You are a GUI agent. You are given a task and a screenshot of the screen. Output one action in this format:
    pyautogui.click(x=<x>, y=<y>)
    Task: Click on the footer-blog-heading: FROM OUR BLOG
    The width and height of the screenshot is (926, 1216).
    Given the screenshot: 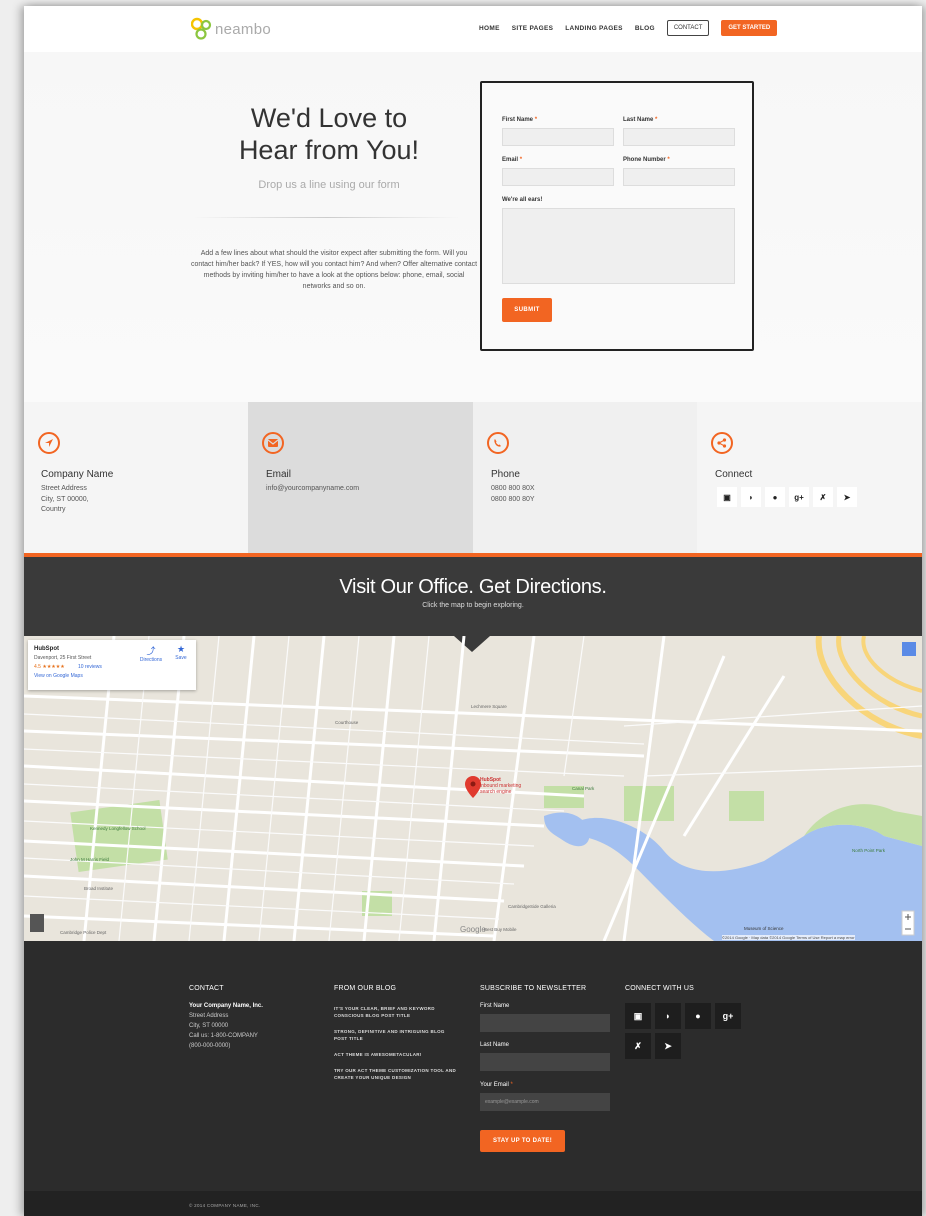 What is the action you would take?
    pyautogui.click(x=365, y=988)
    